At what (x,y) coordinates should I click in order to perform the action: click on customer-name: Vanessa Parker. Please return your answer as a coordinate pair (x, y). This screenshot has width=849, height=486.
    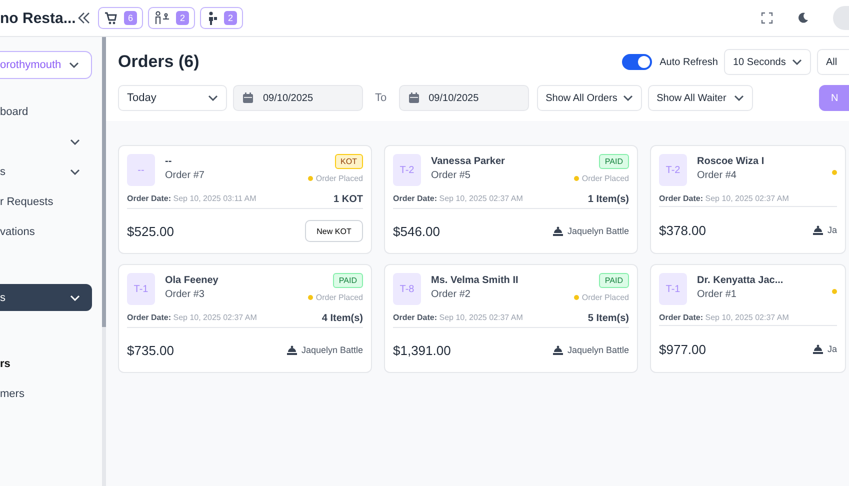
    Looking at the image, I should click on (468, 161).